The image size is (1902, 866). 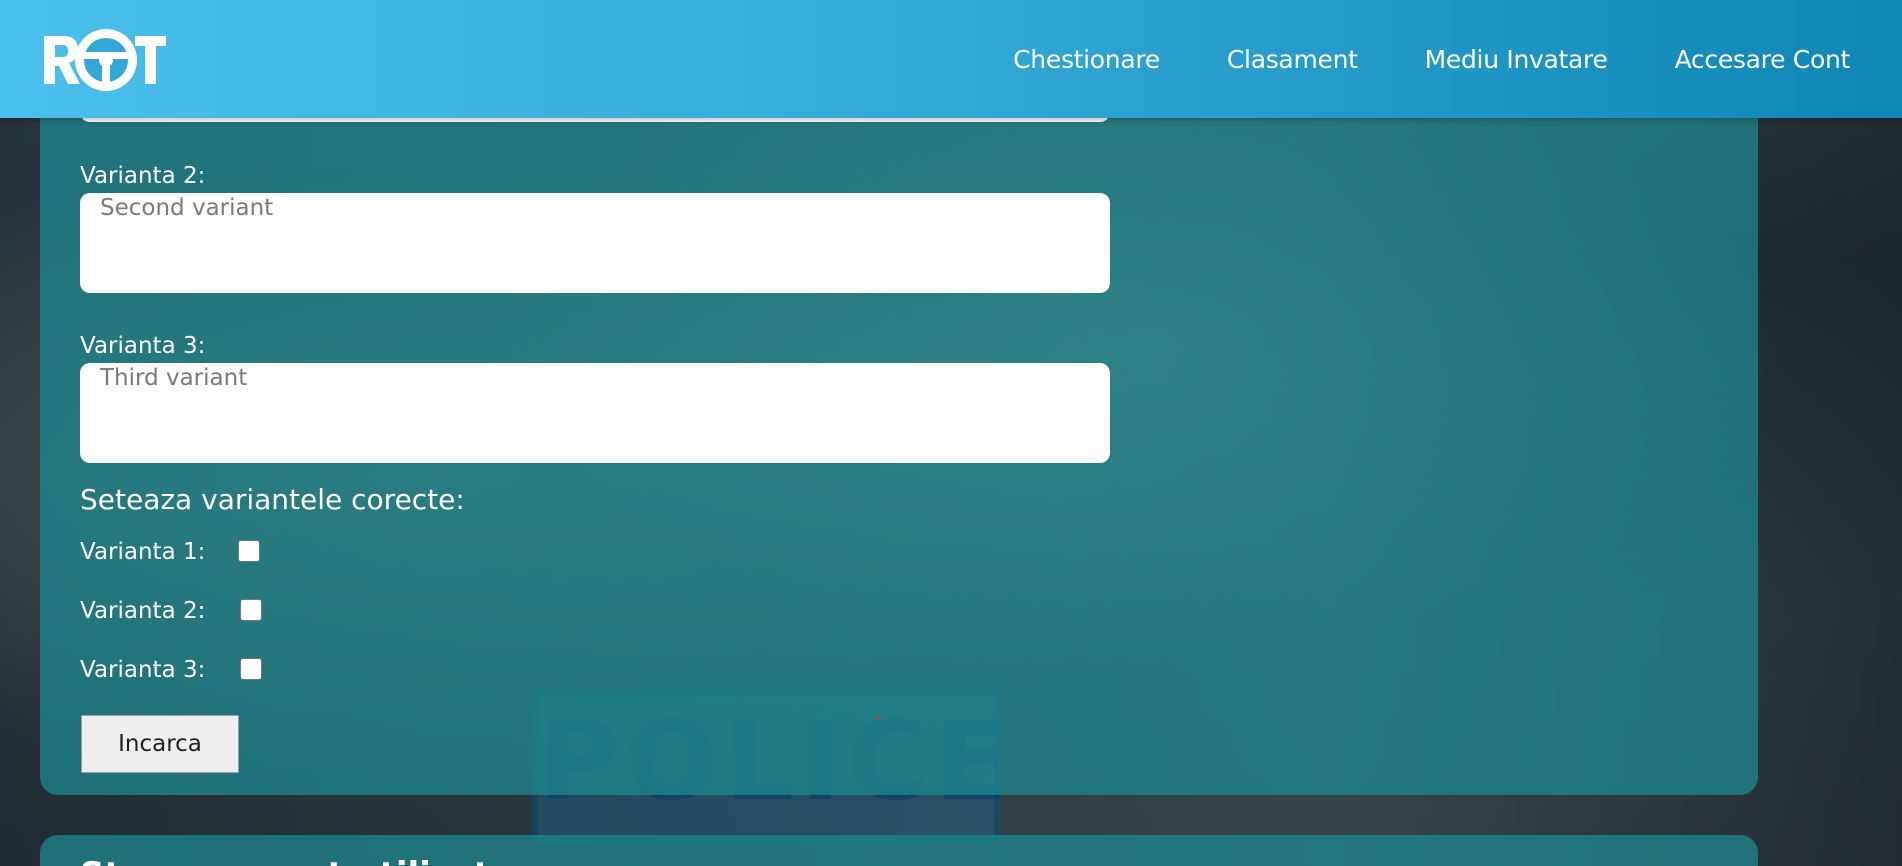 What do you see at coordinates (877, 717) in the screenshot?
I see `cursor-dot` at bounding box center [877, 717].